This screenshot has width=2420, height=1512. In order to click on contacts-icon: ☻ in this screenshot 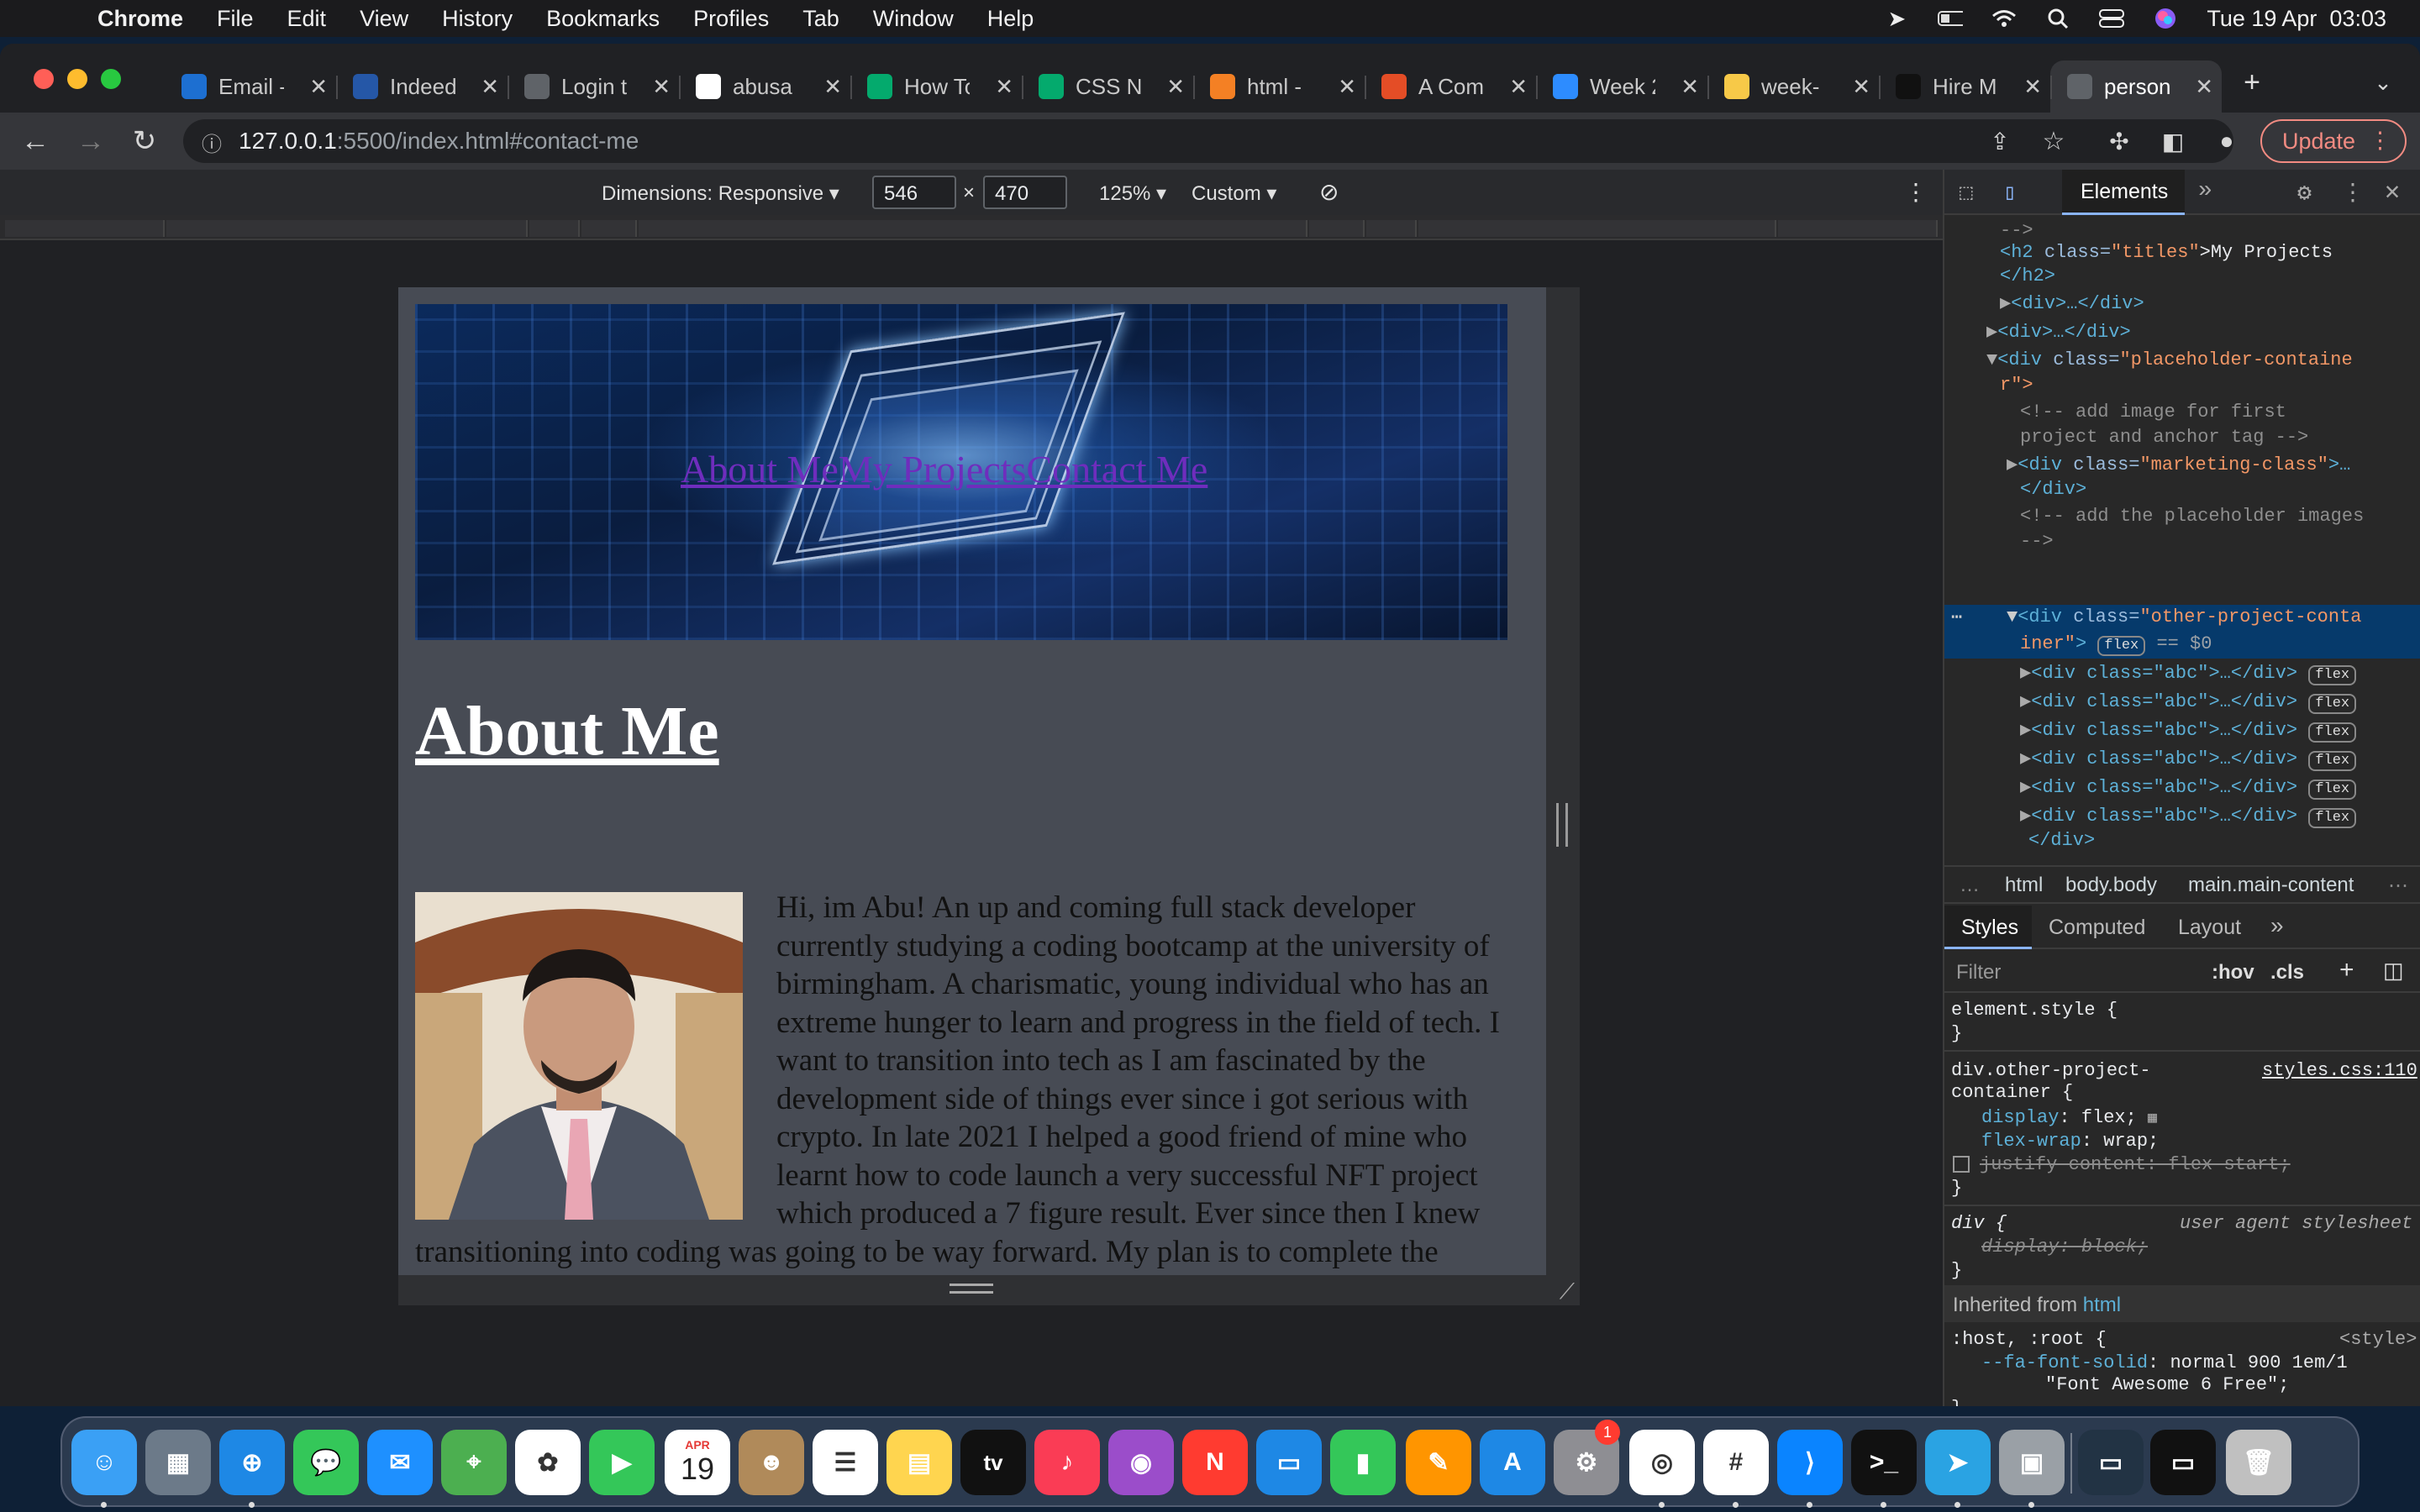, I will do `click(771, 1462)`.